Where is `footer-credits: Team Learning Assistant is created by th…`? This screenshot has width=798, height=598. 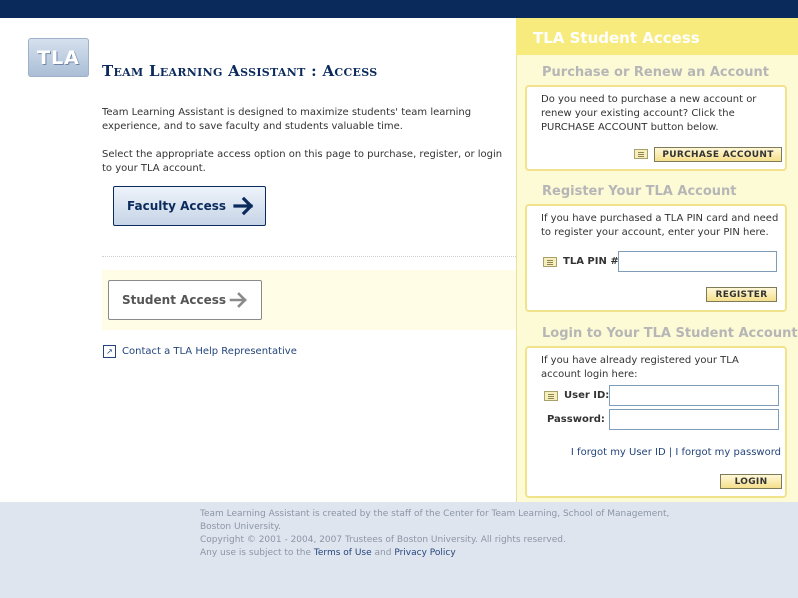
footer-credits: Team Learning Assistant is created by th… is located at coordinates (435, 520).